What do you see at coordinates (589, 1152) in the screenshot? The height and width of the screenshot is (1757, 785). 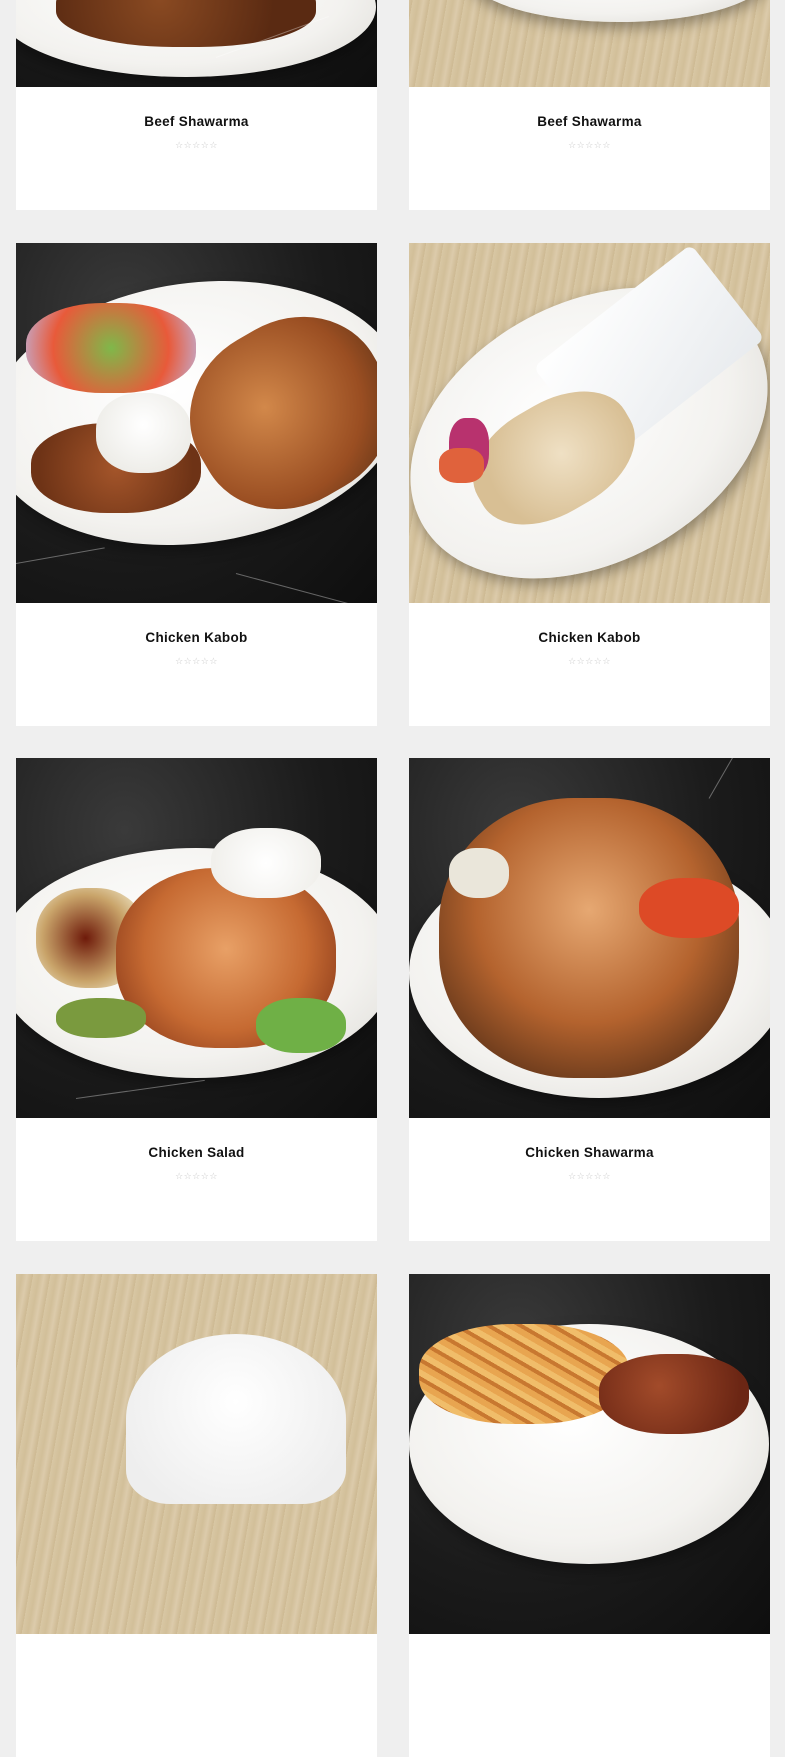 I see `product-title: Chicken Shawarma` at bounding box center [589, 1152].